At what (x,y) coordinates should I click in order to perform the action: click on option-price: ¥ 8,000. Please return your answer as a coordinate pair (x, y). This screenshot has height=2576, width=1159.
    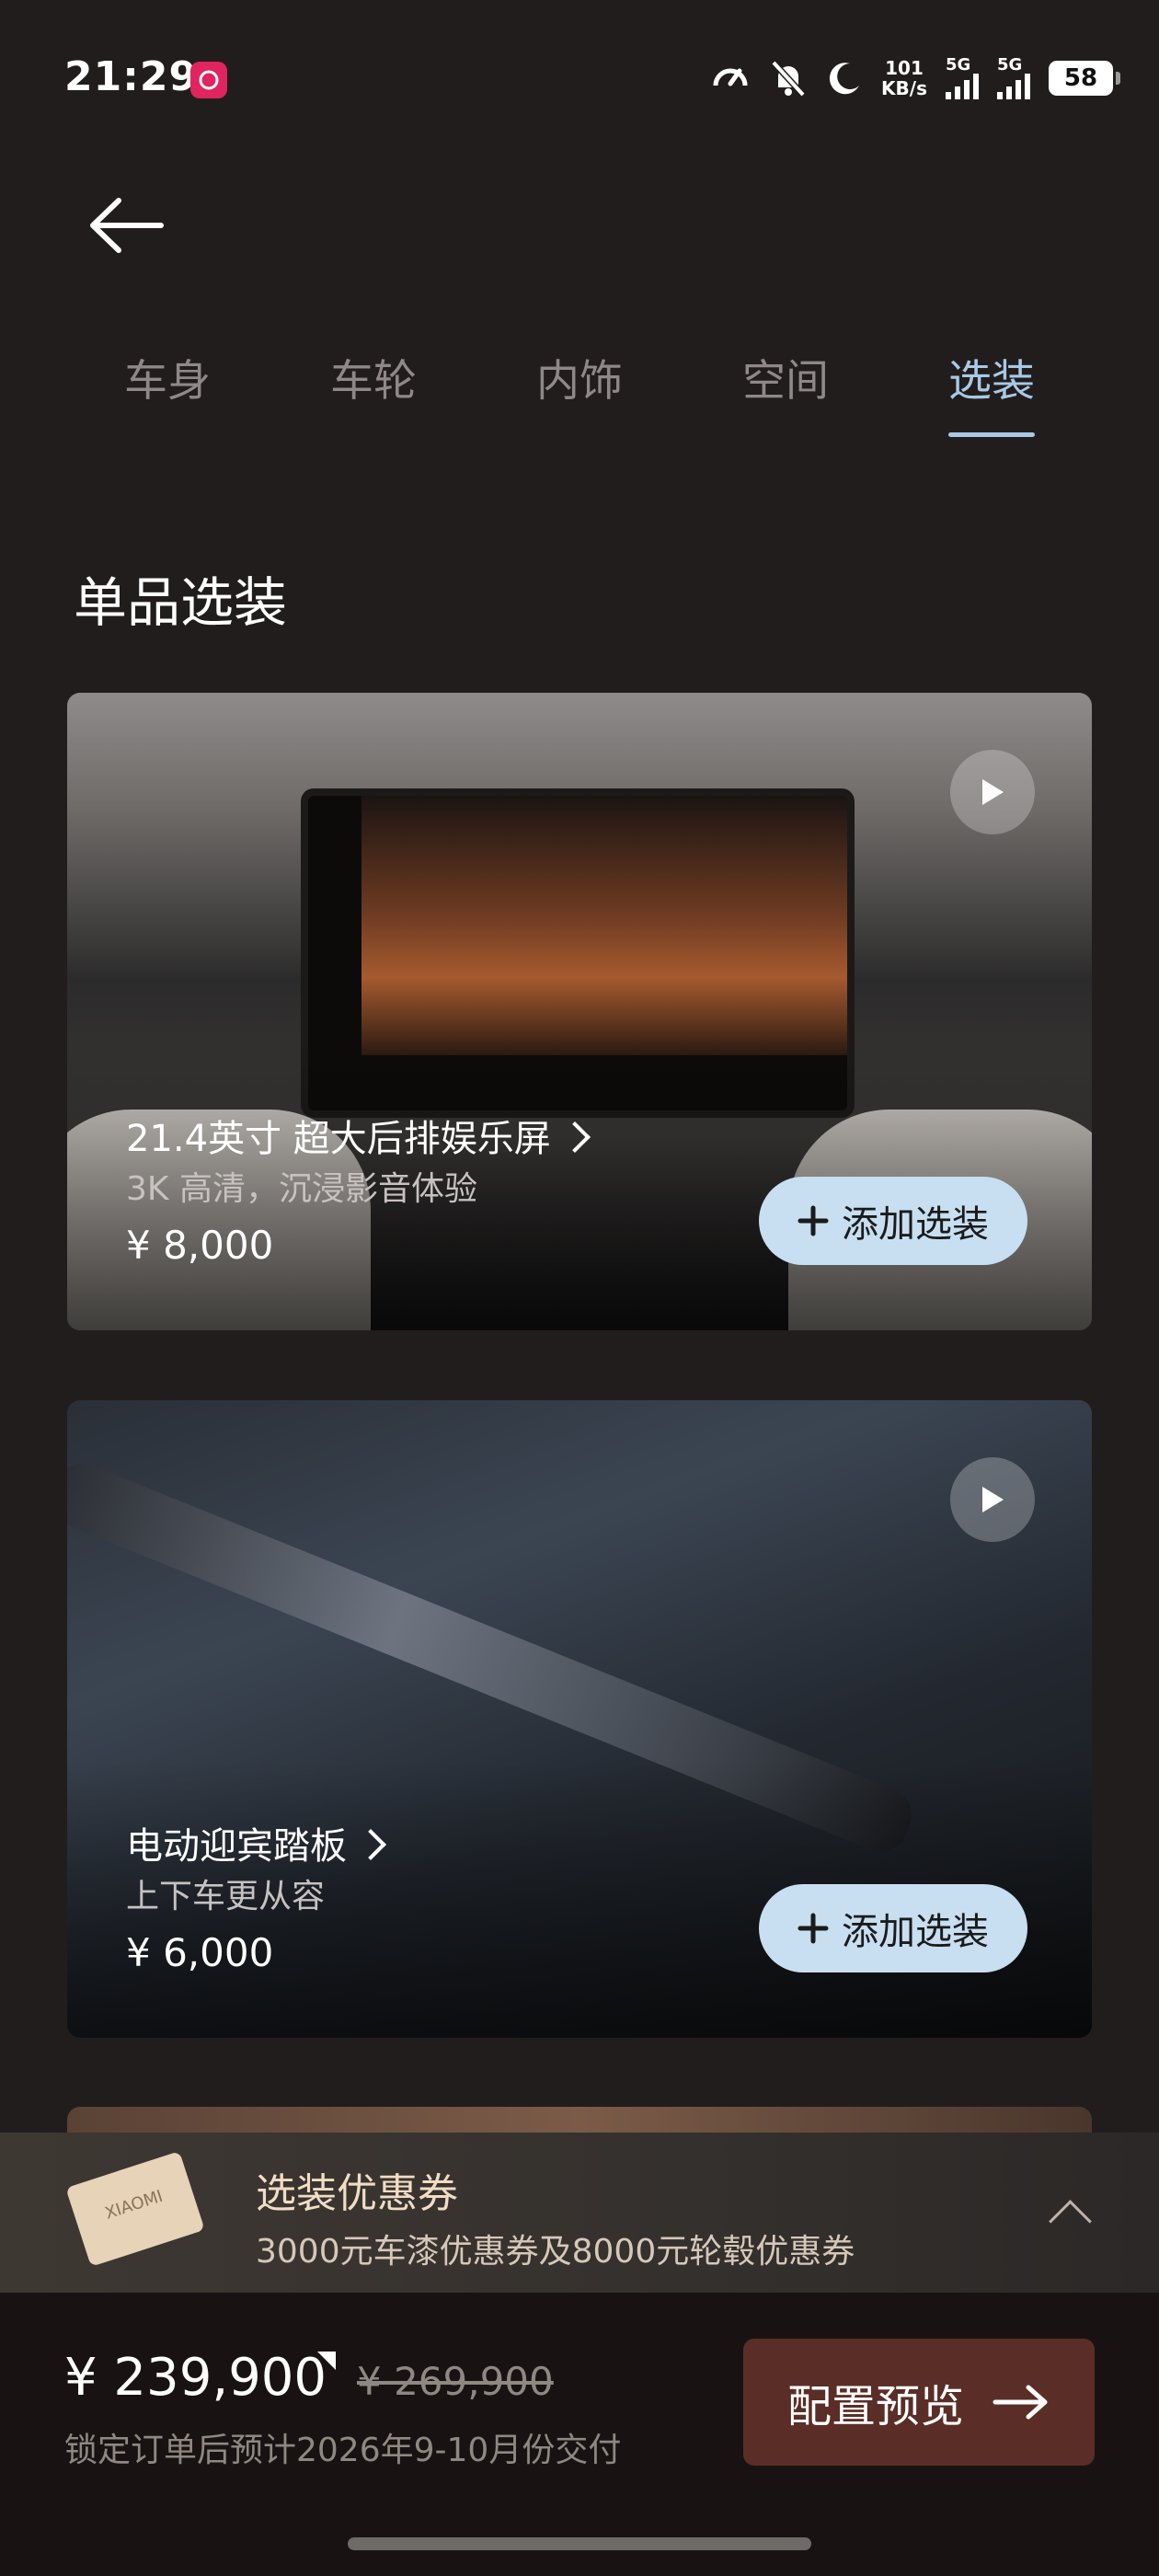
    Looking at the image, I should click on (200, 1245).